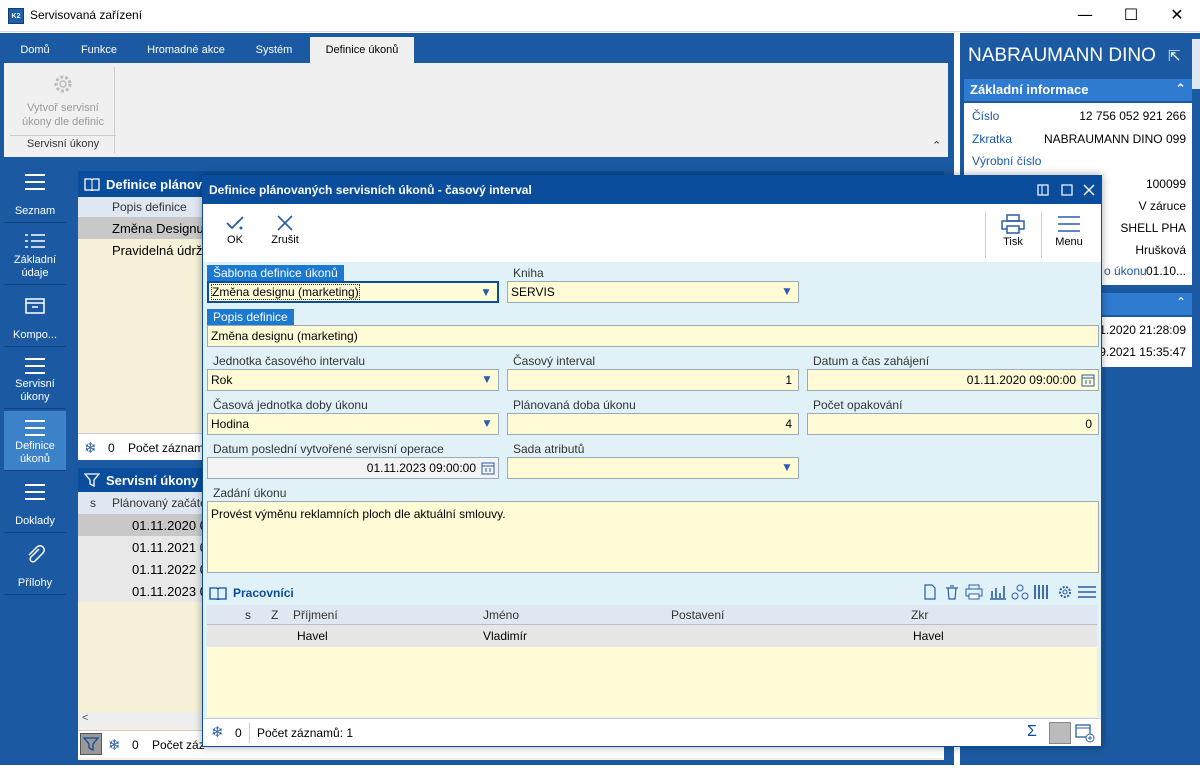 The height and width of the screenshot is (768, 1200). What do you see at coordinates (35, 441) in the screenshot?
I see `sidebar-item-task-definitions: Definice úkonů` at bounding box center [35, 441].